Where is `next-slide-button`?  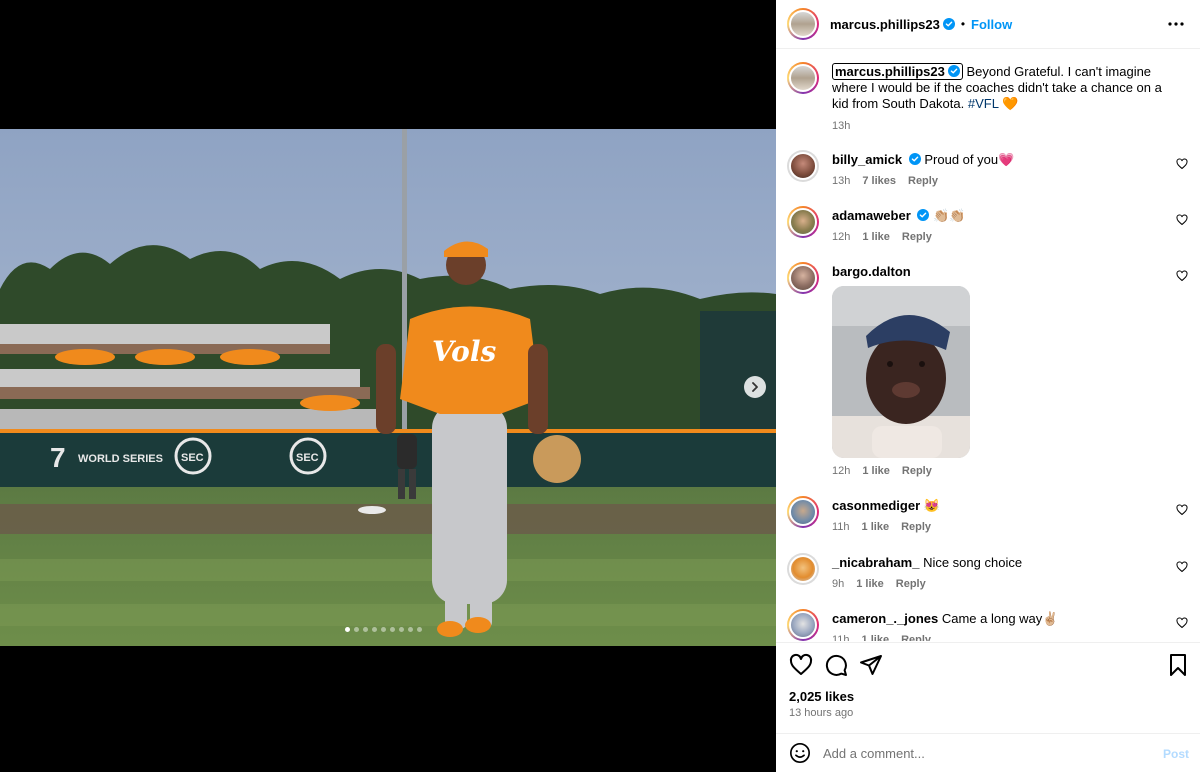 next-slide-button is located at coordinates (755, 387).